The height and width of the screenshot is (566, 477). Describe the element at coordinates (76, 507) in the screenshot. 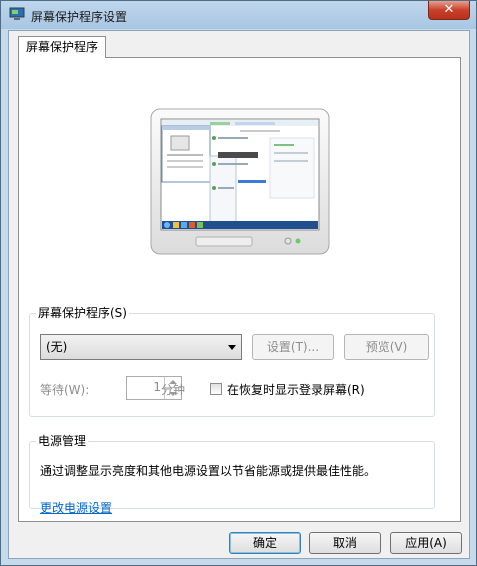

I see `change-power-settings-link: 更改电源设置` at that location.